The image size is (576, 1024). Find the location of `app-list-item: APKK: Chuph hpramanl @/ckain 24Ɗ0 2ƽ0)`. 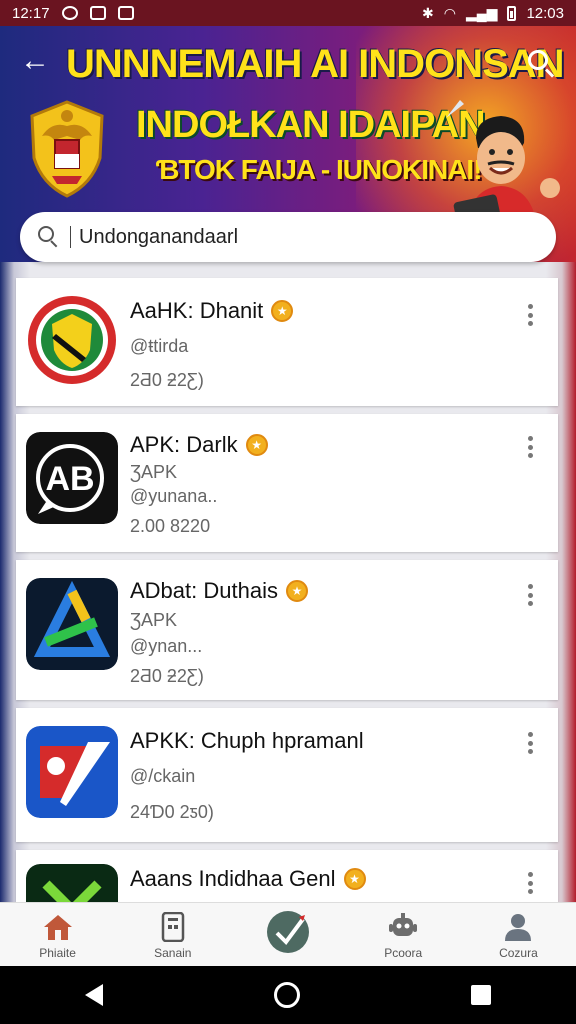

app-list-item: APKK: Chuph hpramanl @/ckain 24Ɗ0 2ƽ0) is located at coordinates (287, 775).